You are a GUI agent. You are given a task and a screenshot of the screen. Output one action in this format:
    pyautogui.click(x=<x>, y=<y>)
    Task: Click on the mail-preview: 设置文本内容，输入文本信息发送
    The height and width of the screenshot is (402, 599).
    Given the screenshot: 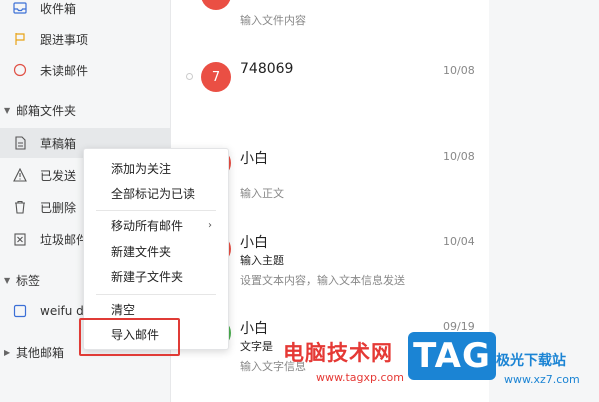 What is the action you would take?
    pyautogui.click(x=322, y=280)
    